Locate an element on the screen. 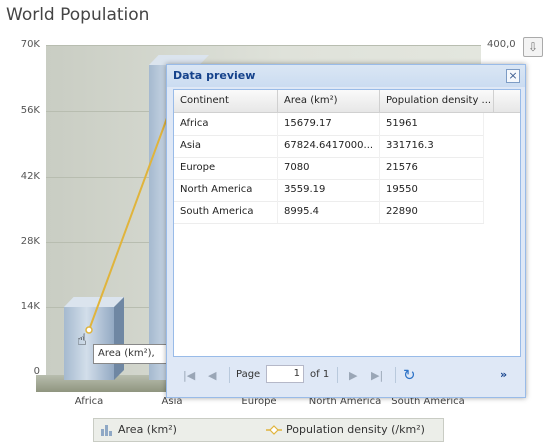  table-cell: 19550 is located at coordinates (432, 190).